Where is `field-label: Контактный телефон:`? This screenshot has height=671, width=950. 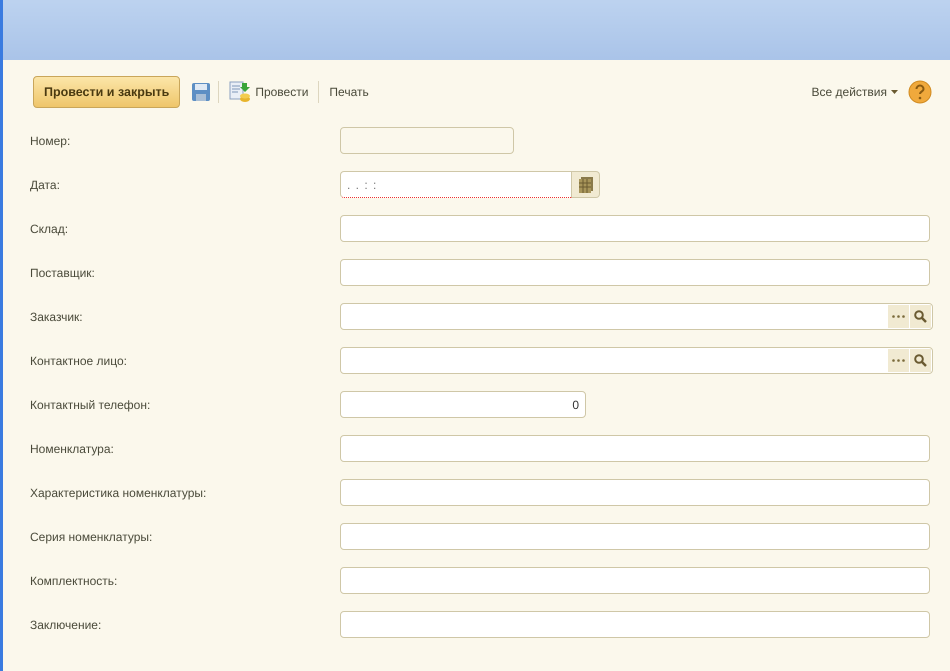 field-label: Контактный телефон: is located at coordinates (91, 405).